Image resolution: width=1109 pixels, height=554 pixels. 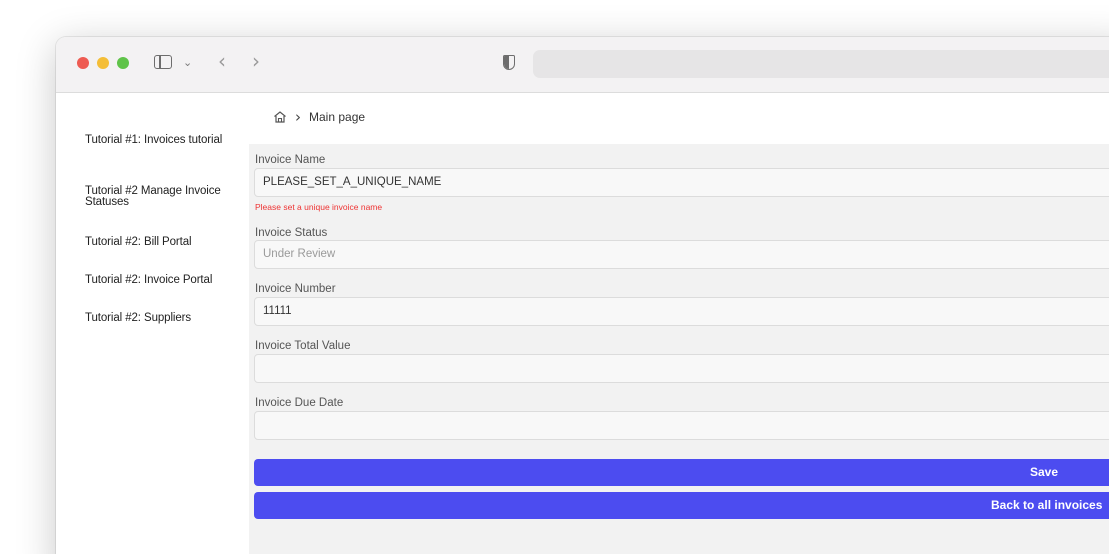 What do you see at coordinates (681, 254) in the screenshot?
I see `invoice-status-input: Under Review` at bounding box center [681, 254].